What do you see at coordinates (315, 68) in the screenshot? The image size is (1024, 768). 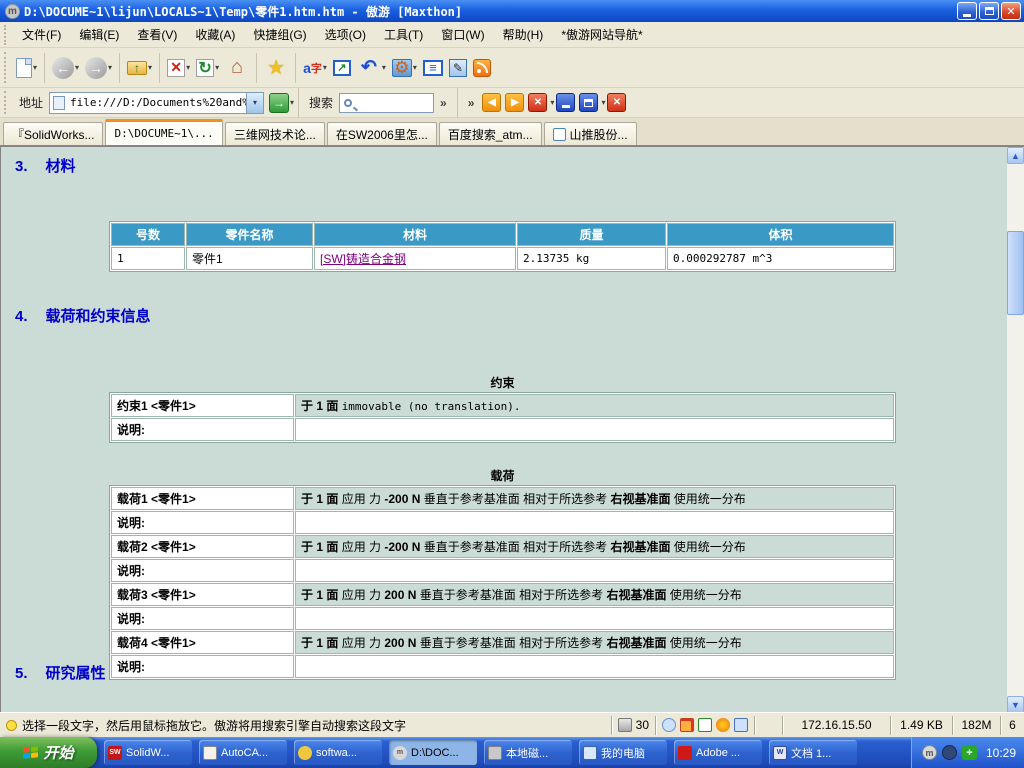 I see `translate-button: a 字 ▾` at bounding box center [315, 68].